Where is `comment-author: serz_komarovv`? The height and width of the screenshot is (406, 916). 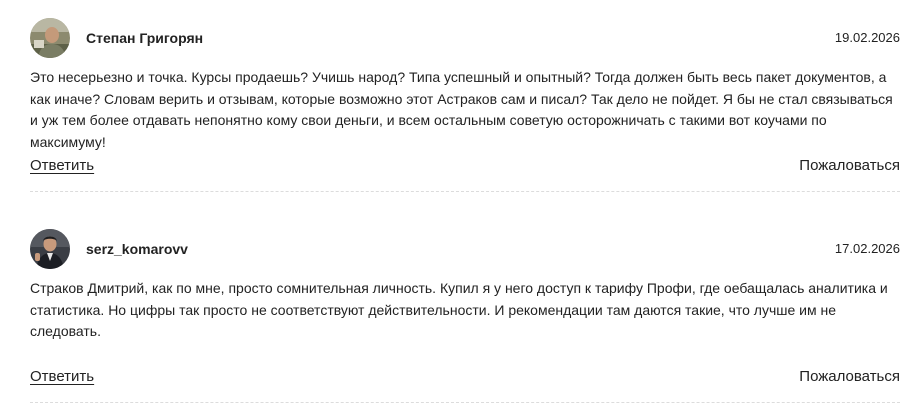
comment-author: serz_komarovv is located at coordinates (137, 249).